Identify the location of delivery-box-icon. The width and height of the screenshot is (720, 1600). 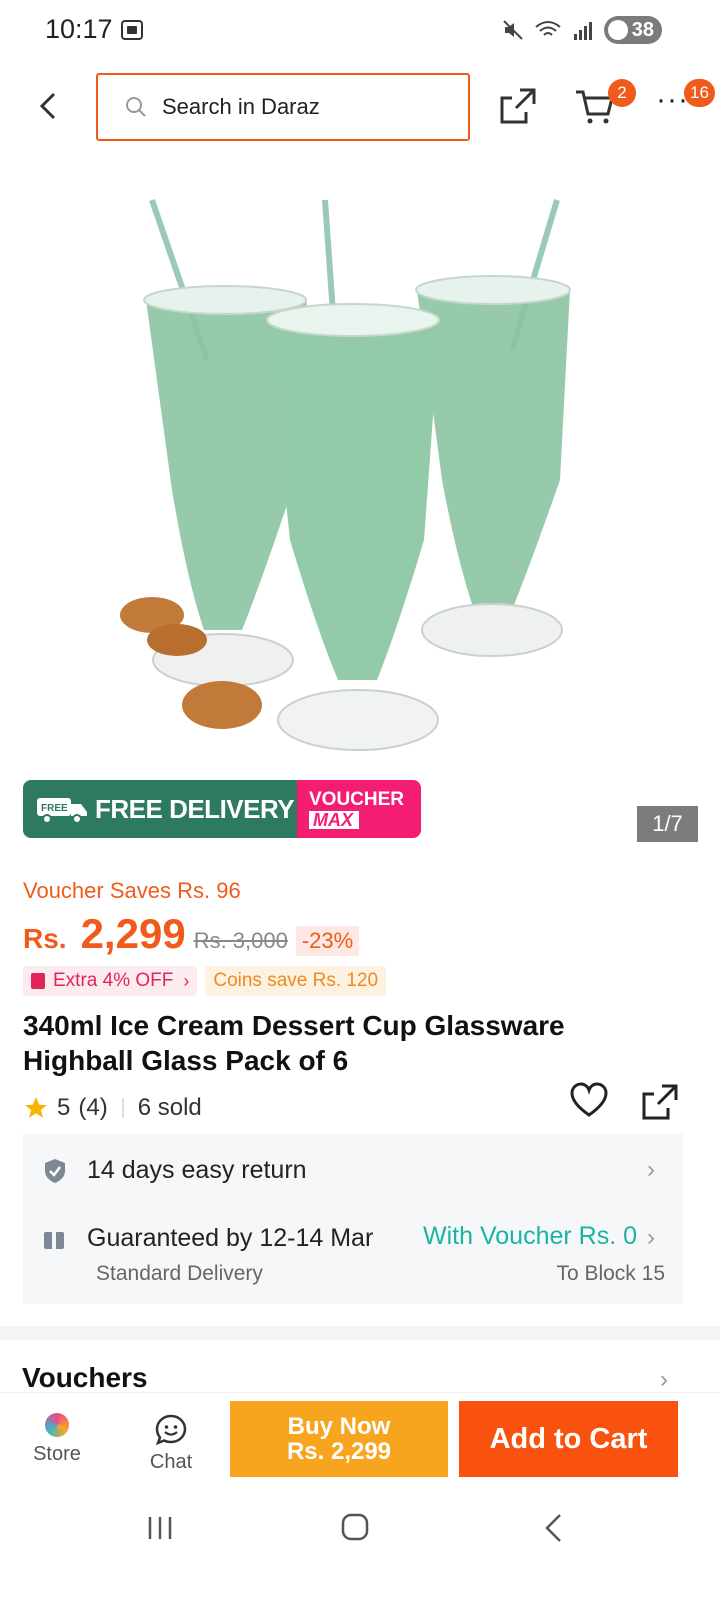
(54, 1240).